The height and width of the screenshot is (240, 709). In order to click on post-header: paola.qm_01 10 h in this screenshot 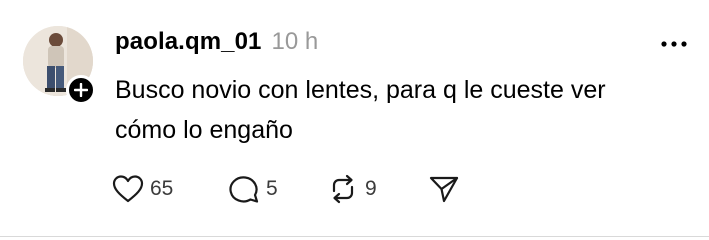, I will do `click(216, 44)`.